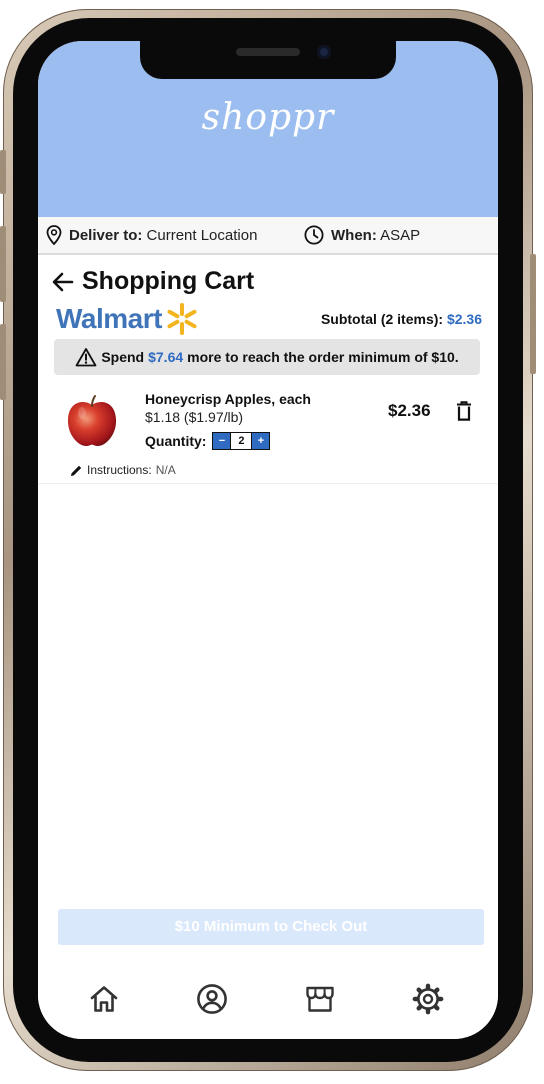 This screenshot has height=1084, width=544. What do you see at coordinates (123, 357) in the screenshot?
I see `banner-prefix: Spend` at bounding box center [123, 357].